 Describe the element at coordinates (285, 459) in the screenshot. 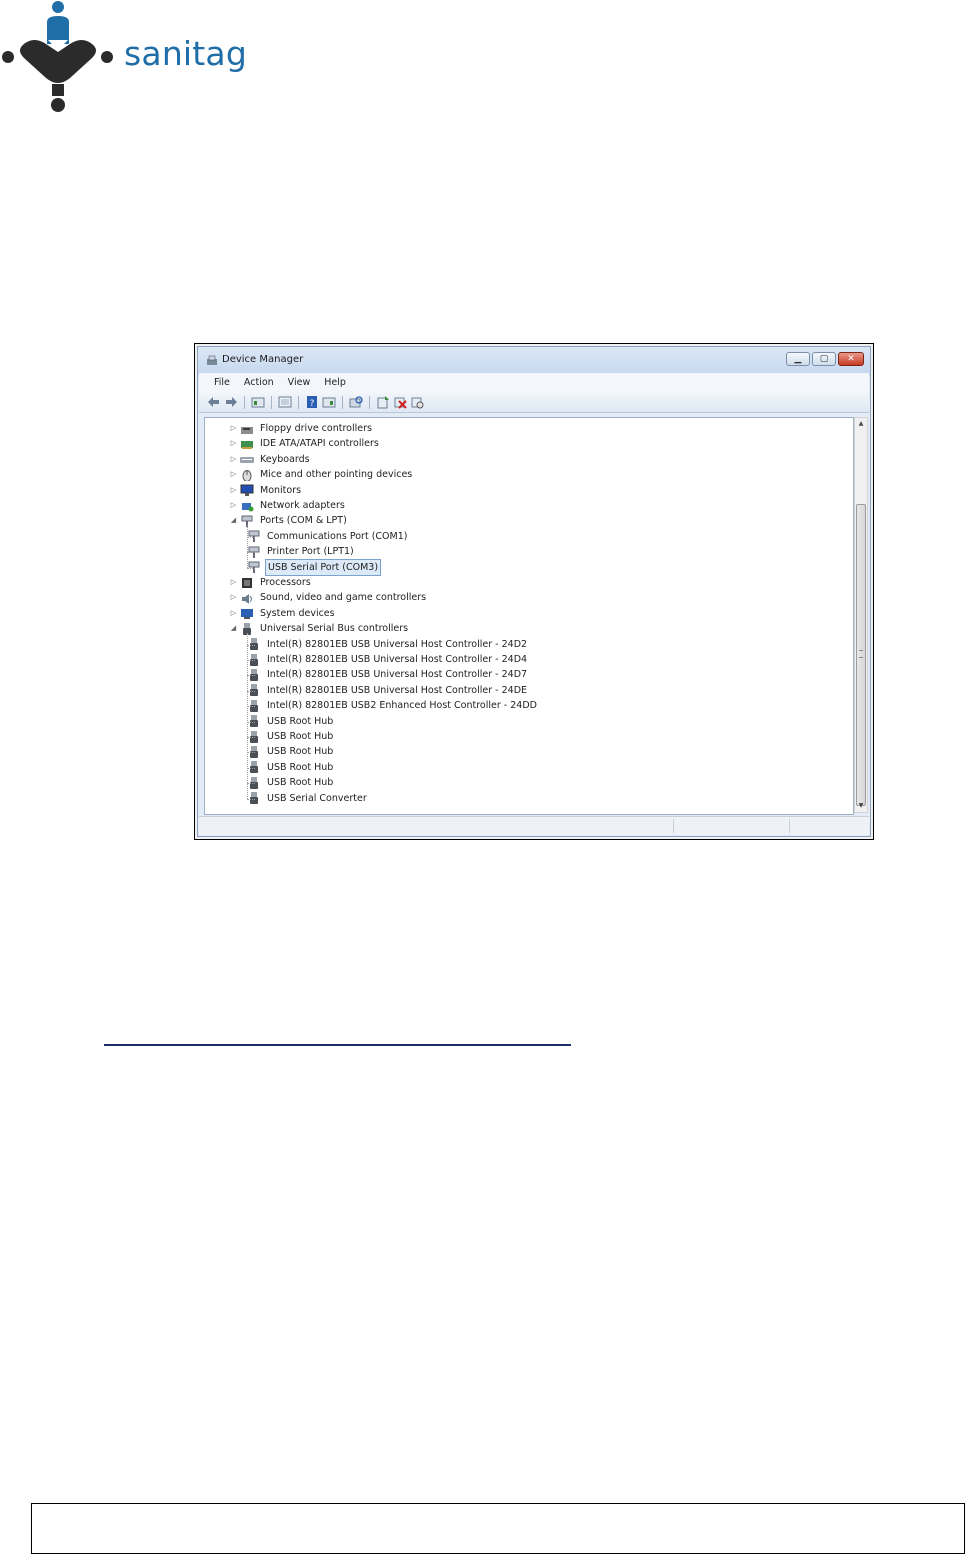

I see `tree-item-label: Keyboards` at that location.